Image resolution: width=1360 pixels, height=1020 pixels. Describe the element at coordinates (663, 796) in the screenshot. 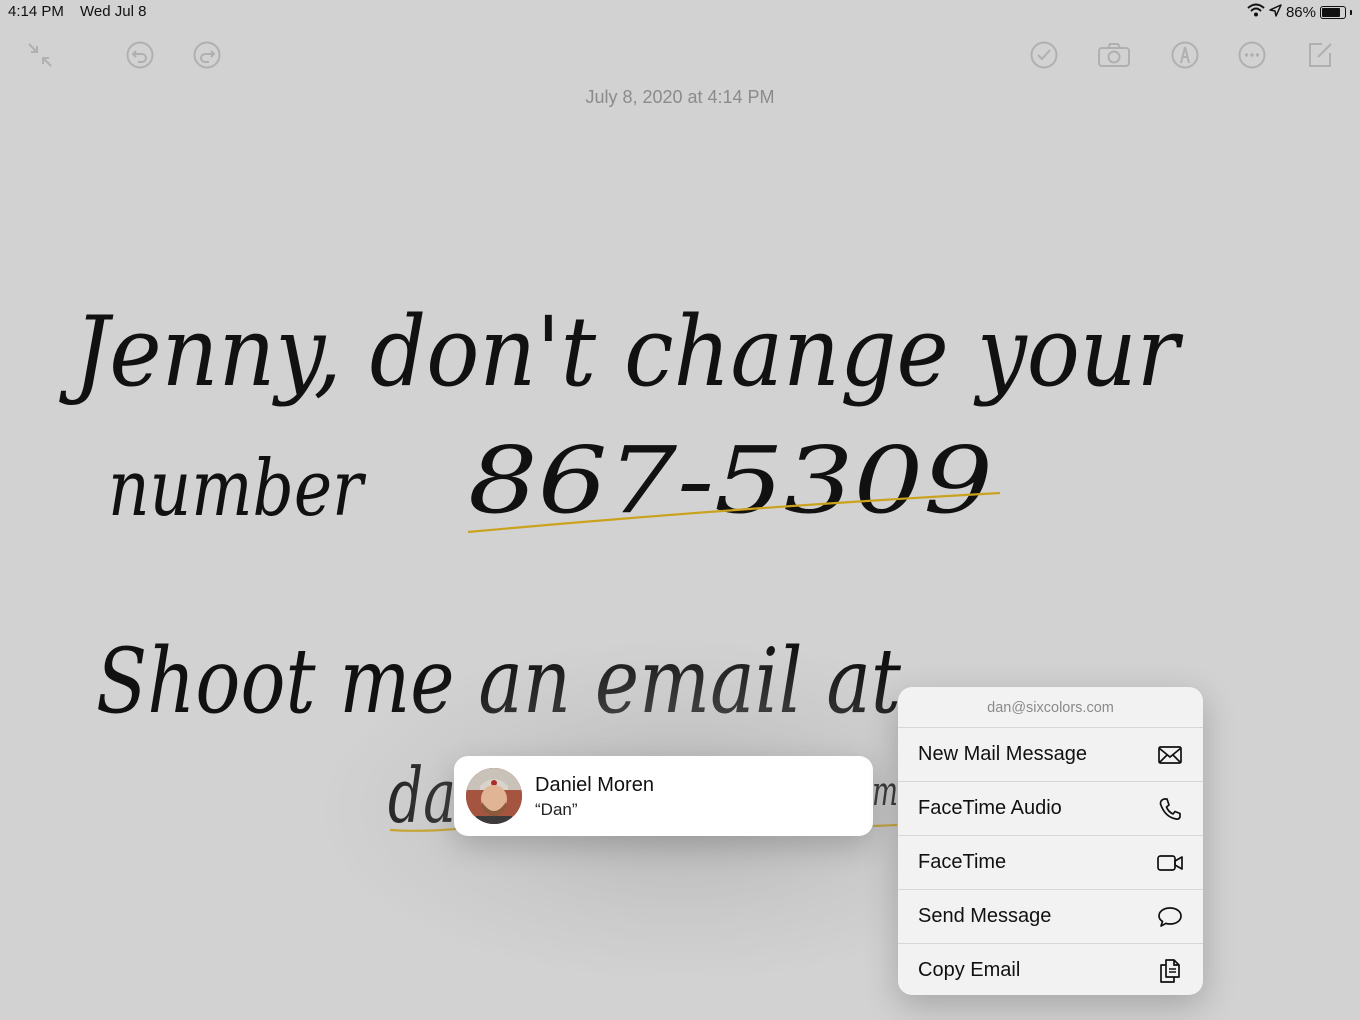

I see `contact-card: Daniel Moren “Dan”` at that location.